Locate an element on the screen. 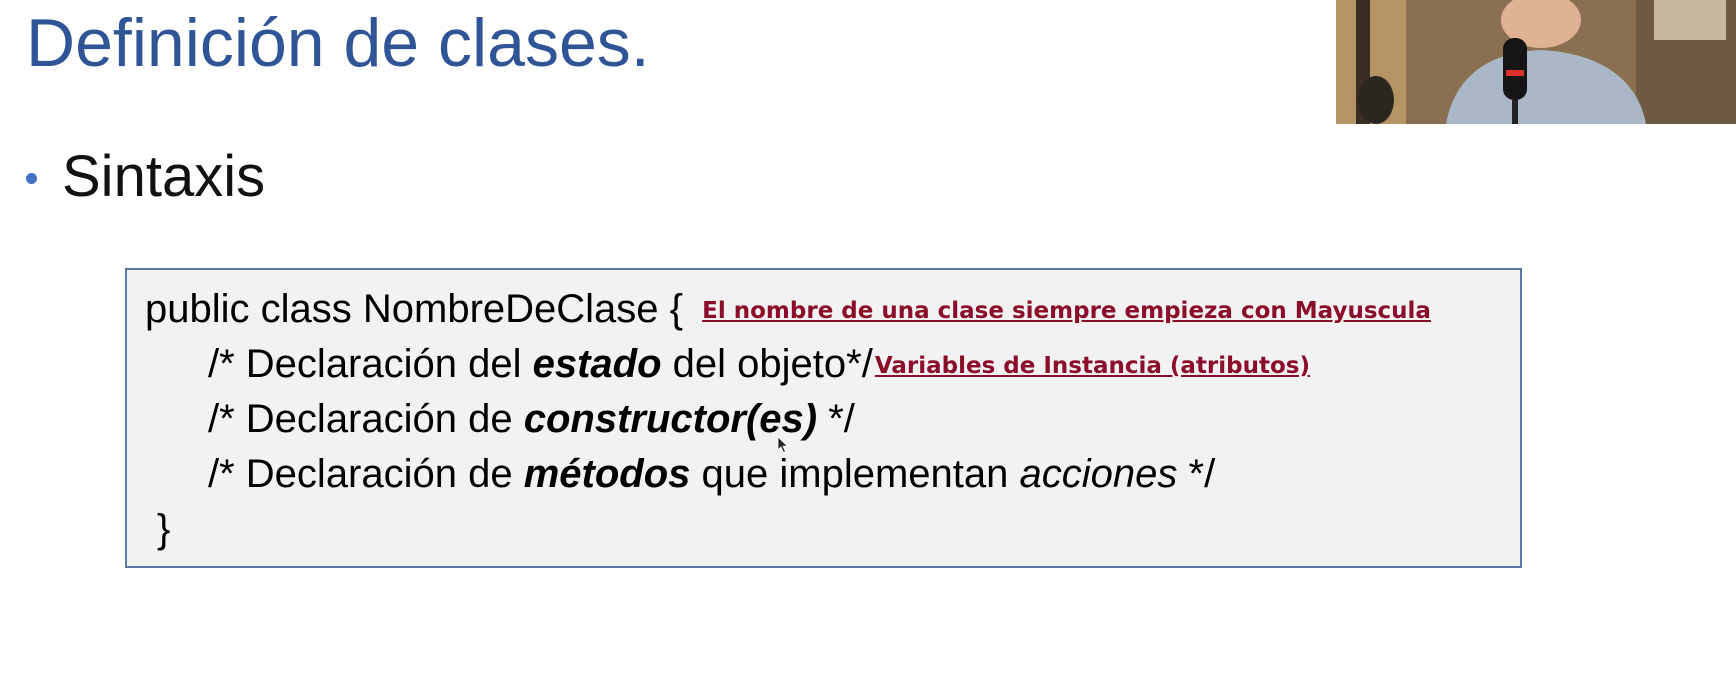 This screenshot has height=678, width=1736. code-text: public class NombreDeClase { is located at coordinates (414, 309).